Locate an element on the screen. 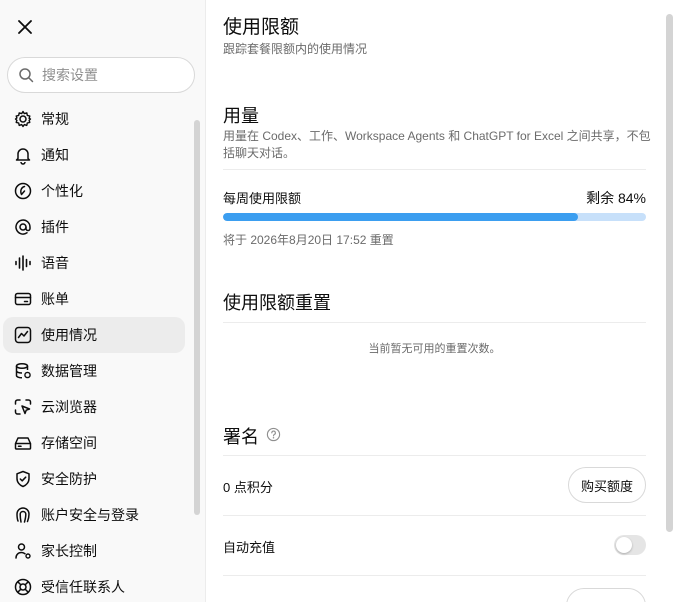 The width and height of the screenshot is (675, 602). close-icon is located at coordinates (25, 27).